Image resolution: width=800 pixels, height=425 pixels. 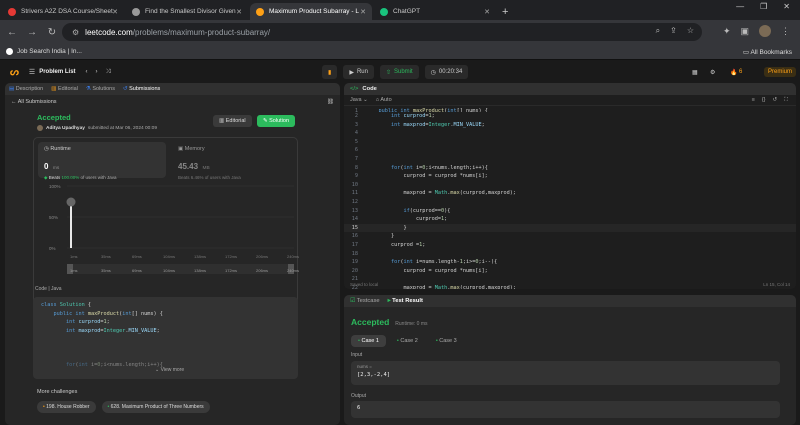 I want to click on code-line: 18, so click(x=354, y=253).